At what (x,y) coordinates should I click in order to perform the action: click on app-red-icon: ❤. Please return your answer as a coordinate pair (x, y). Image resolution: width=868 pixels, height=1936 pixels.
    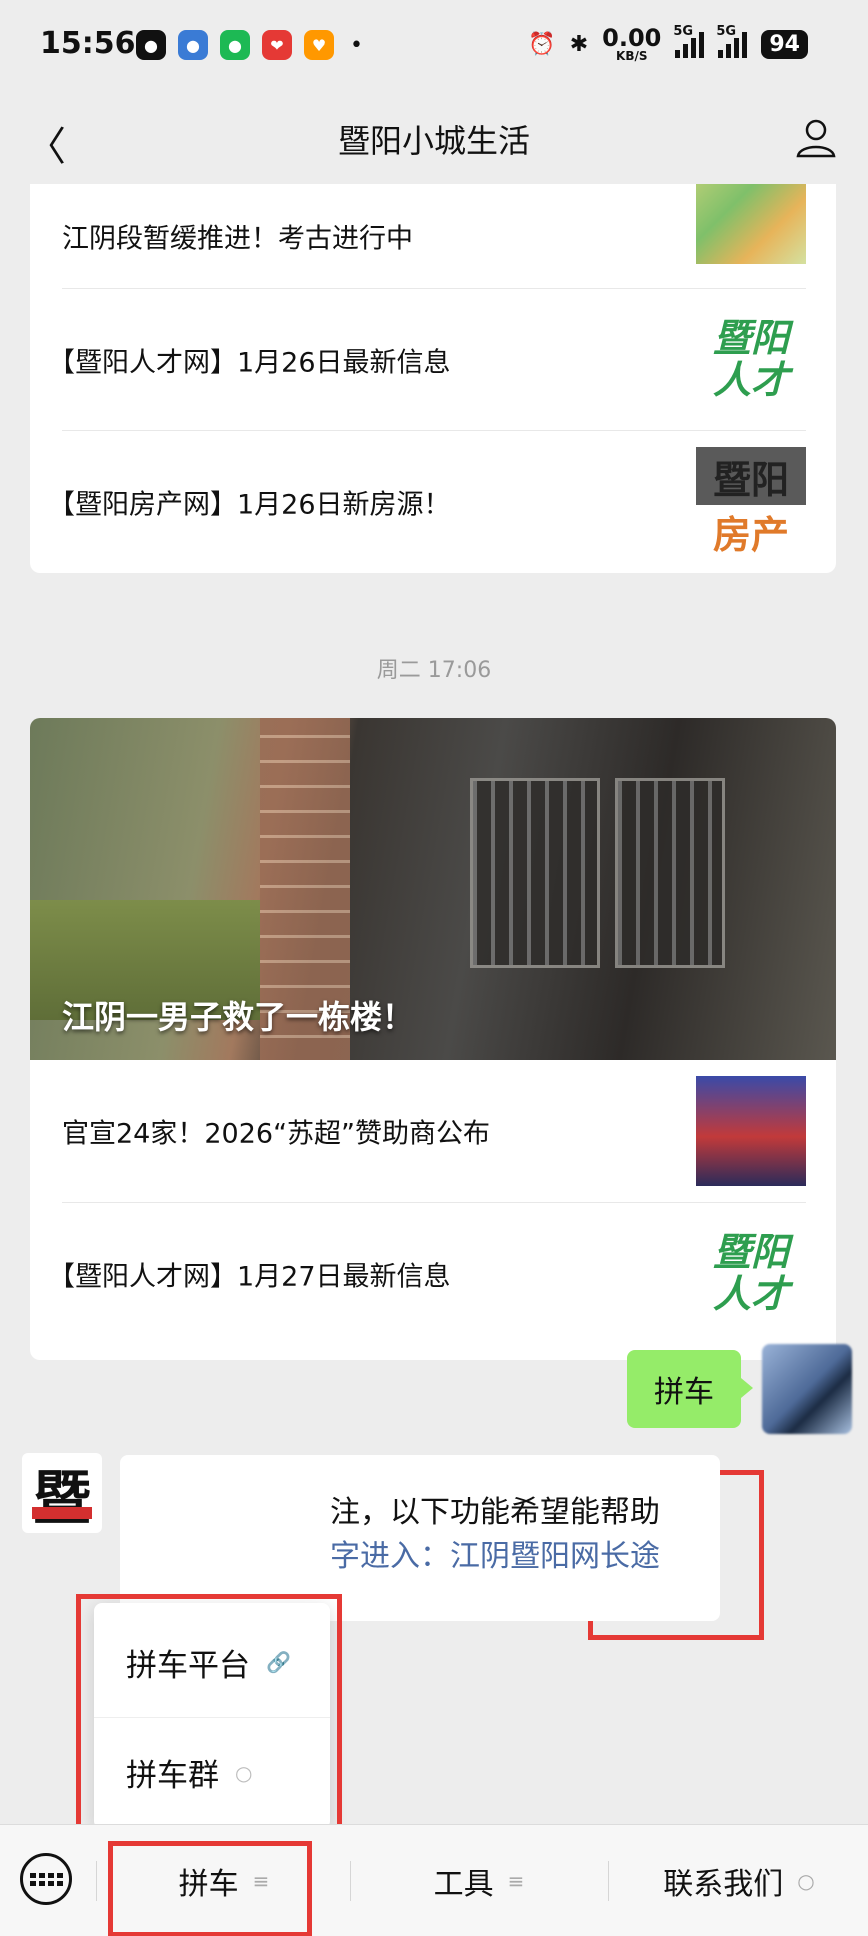
    Looking at the image, I should click on (277, 45).